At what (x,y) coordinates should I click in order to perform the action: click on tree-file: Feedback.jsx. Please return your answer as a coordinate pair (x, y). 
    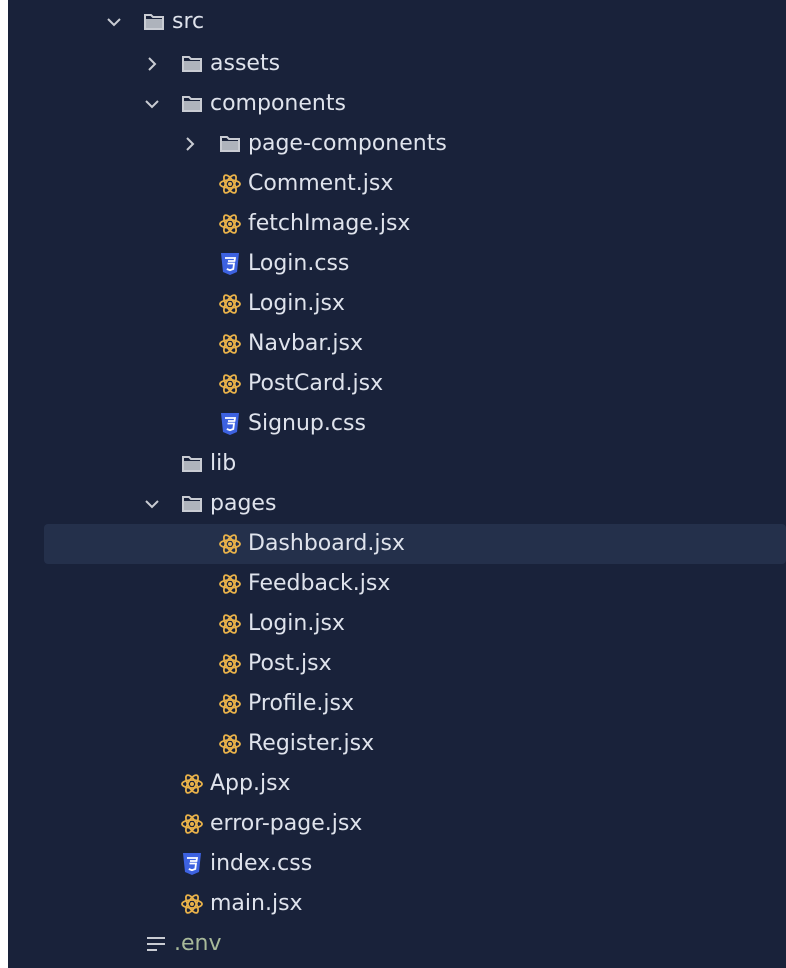
    Looking at the image, I should click on (397, 584).